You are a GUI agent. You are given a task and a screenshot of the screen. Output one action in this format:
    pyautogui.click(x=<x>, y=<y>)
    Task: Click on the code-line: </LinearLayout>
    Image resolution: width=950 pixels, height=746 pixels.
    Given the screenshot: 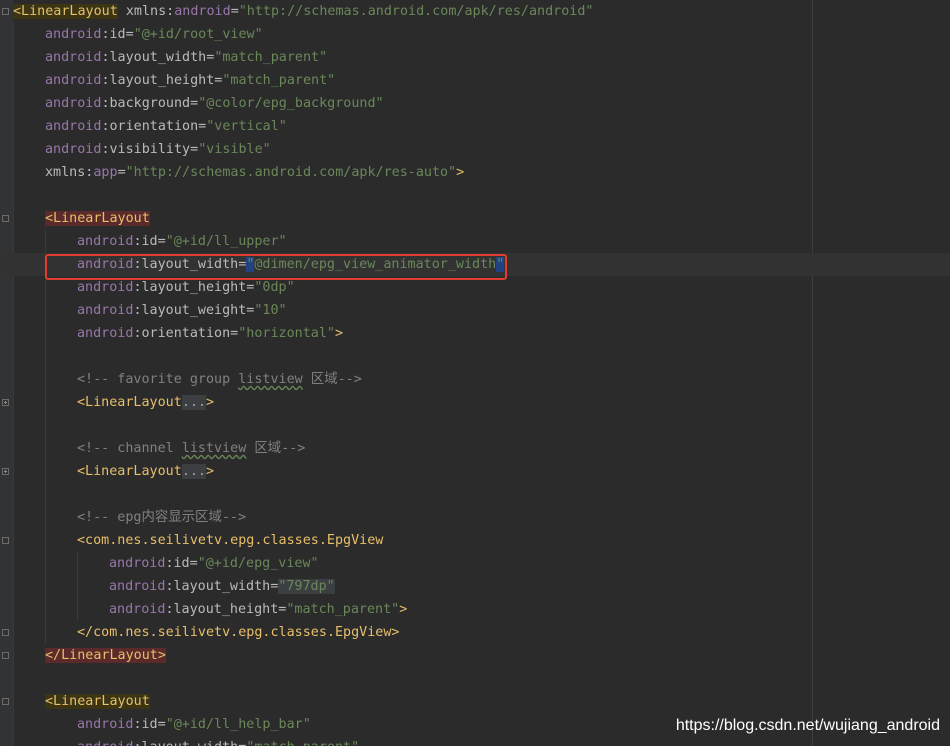 What is the action you would take?
    pyautogui.click(x=475, y=655)
    